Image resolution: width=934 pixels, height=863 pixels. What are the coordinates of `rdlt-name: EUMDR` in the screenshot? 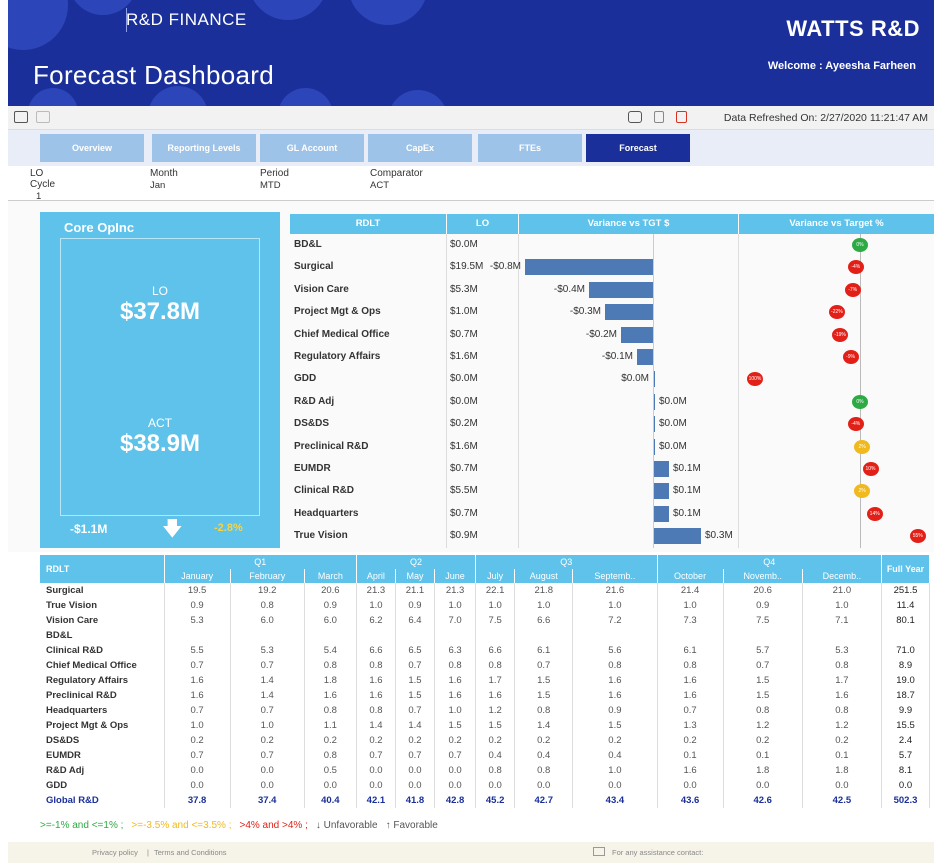 It's located at (312, 468).